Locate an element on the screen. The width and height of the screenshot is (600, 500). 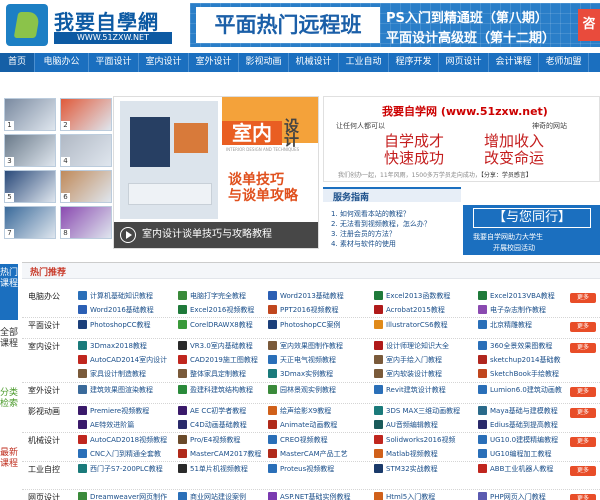
course-link: 室内手绘入门教程 is located at coordinates (408, 360).